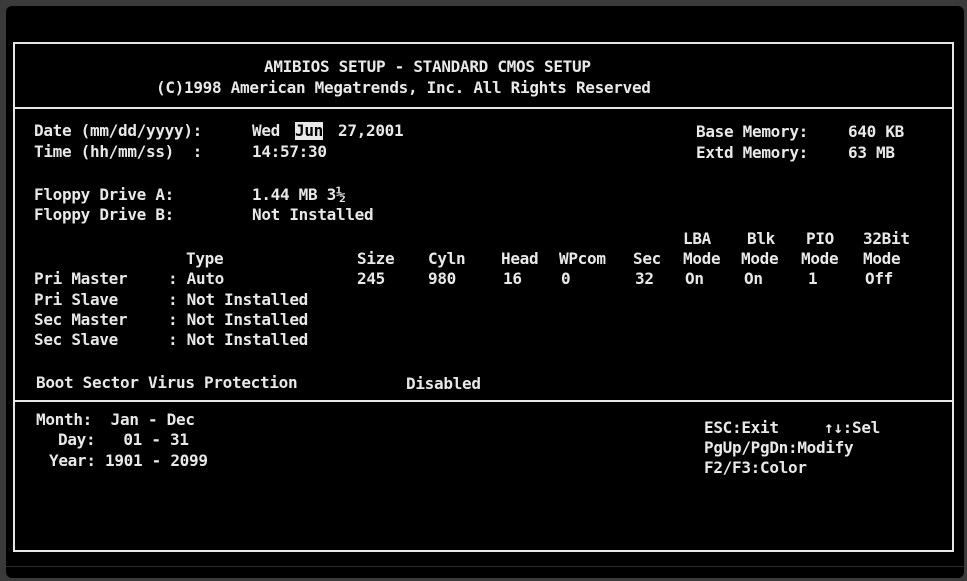 The height and width of the screenshot is (581, 967). I want to click on extd-memory-label: Extd Memory:, so click(752, 152).